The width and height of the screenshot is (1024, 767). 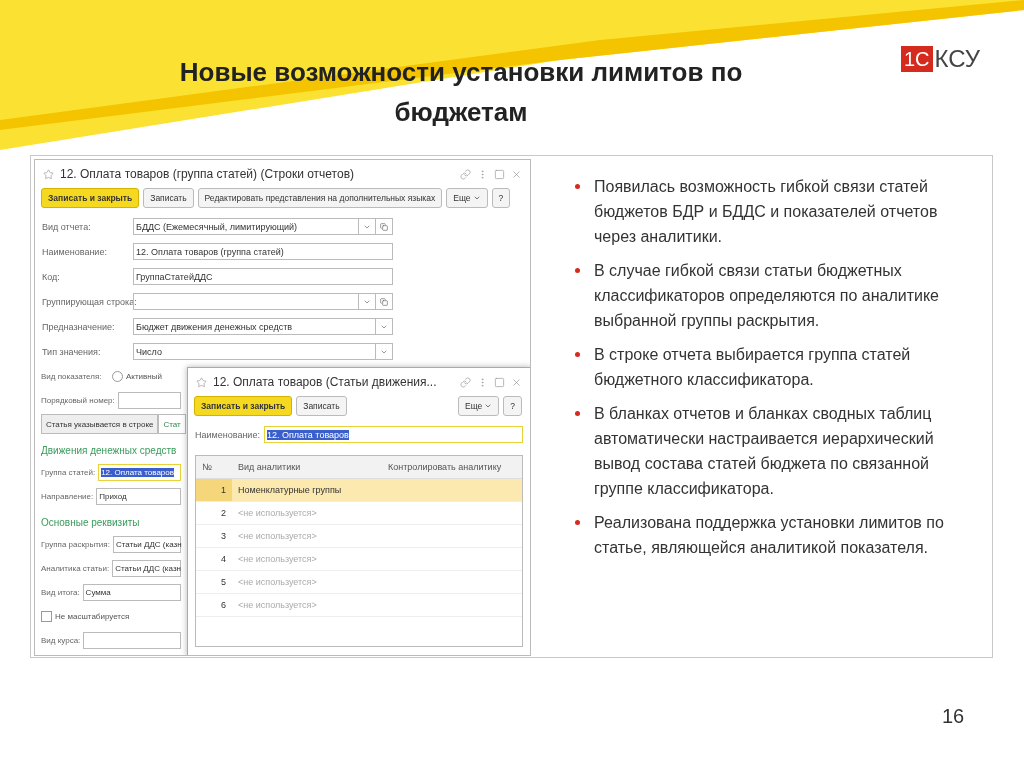 I want to click on bullet-text: Появилась возможность гибкой связи статей бюджетов БДР и БДДС и показателей отчетов через аналитики., so click(x=766, y=212).